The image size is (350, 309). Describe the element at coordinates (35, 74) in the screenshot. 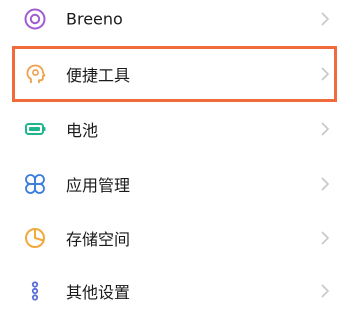

I see `convenience-tools-icon` at that location.